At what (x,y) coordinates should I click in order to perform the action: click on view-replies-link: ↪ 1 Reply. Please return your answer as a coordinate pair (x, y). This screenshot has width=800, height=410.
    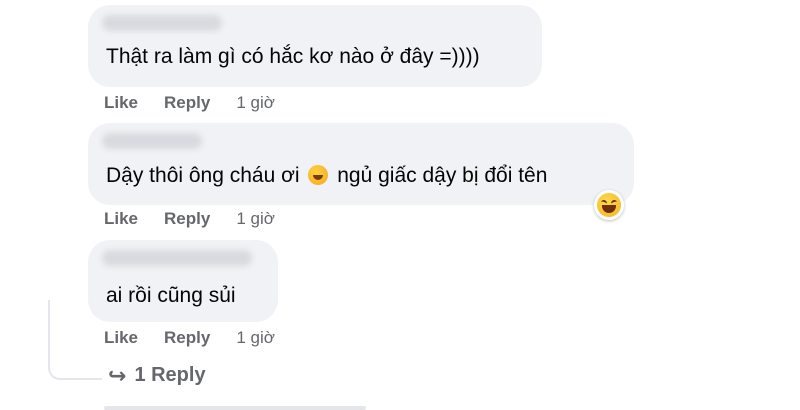
    Looking at the image, I should click on (157, 375).